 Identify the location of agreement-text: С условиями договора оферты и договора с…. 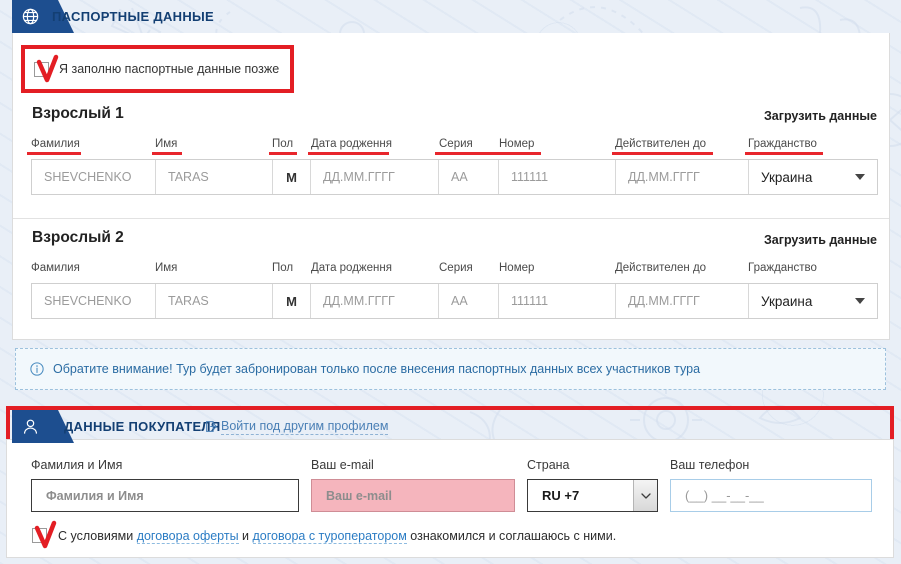
(337, 536).